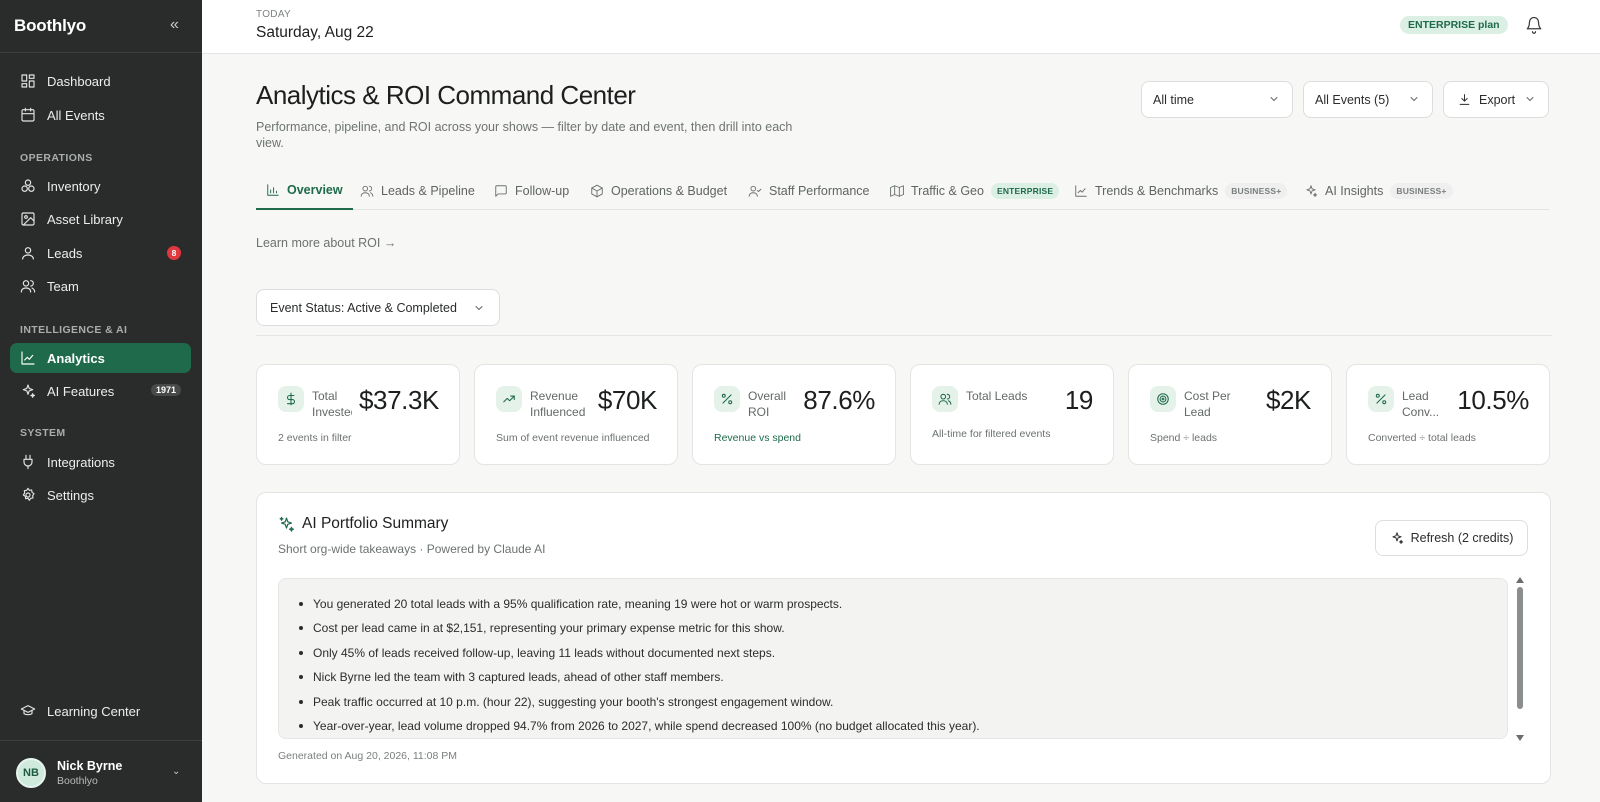 The width and height of the screenshot is (1600, 802). What do you see at coordinates (509, 399) in the screenshot?
I see `trending-up-icon` at bounding box center [509, 399].